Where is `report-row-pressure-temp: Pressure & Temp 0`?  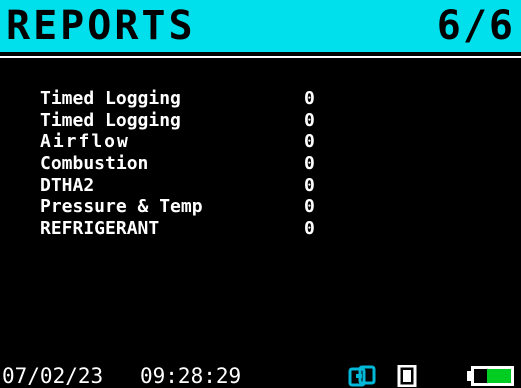 report-row-pressure-temp: Pressure & Temp 0 is located at coordinates (177, 207).